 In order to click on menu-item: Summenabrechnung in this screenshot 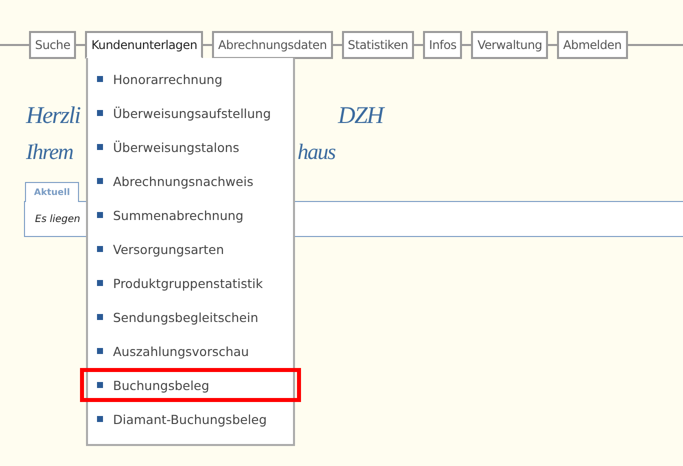, I will do `click(190, 215)`.